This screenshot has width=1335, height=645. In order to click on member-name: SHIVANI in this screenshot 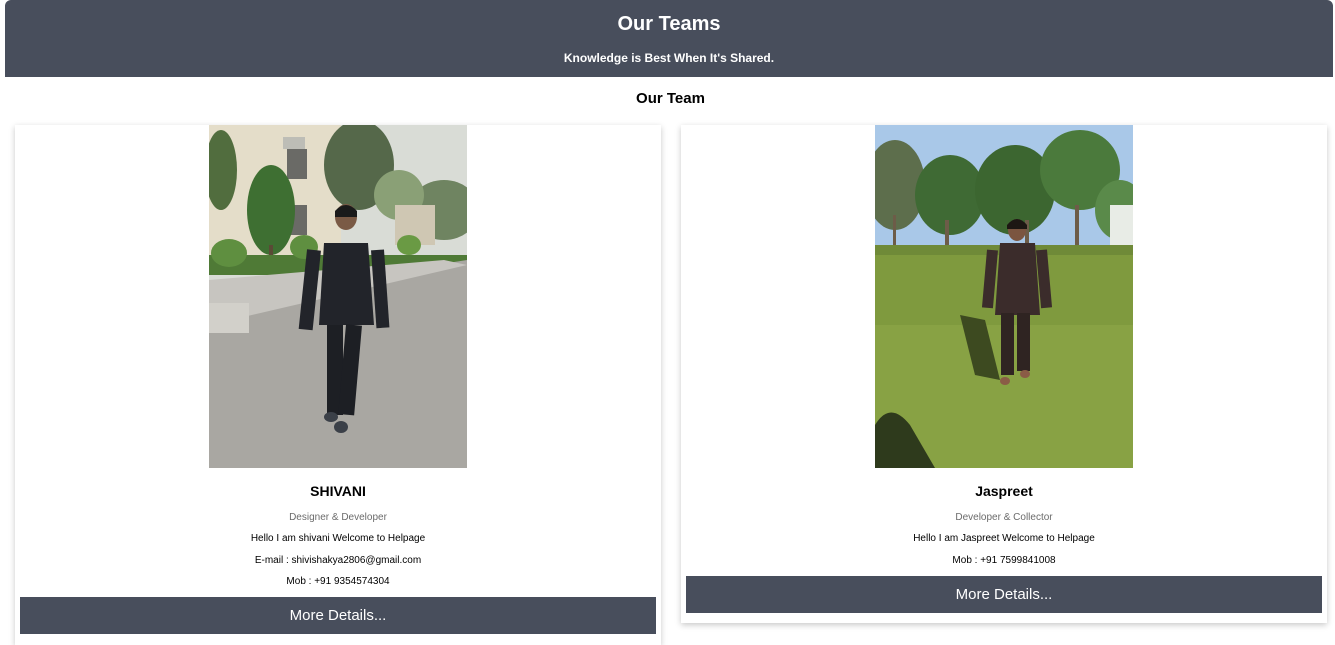, I will do `click(338, 491)`.